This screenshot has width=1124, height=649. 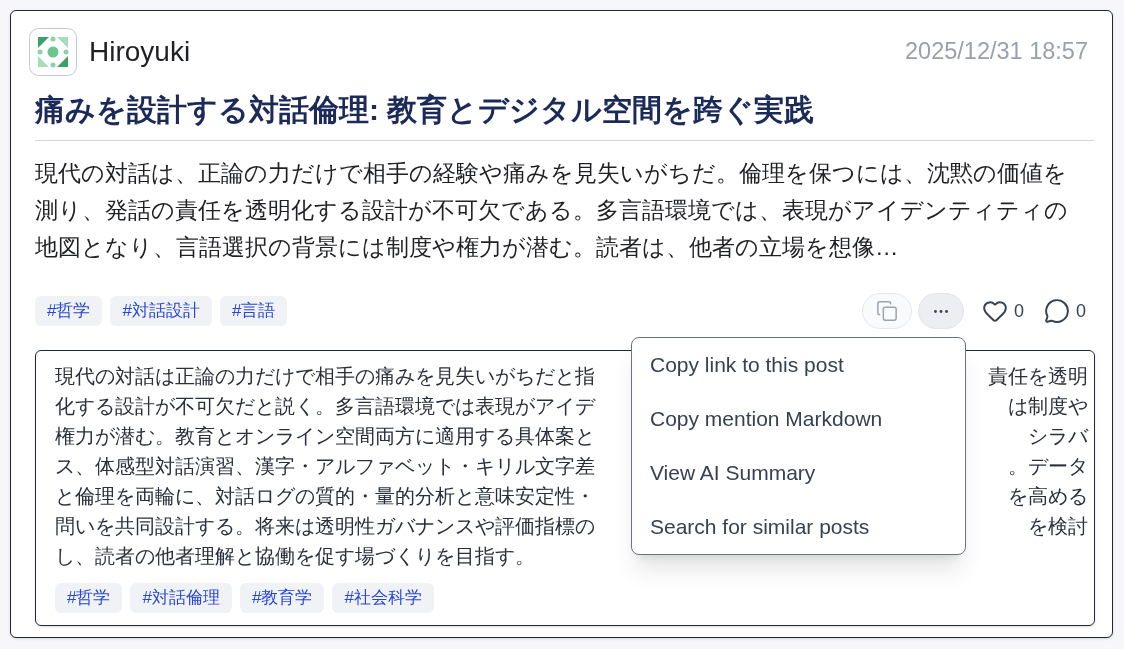 What do you see at coordinates (325, 526) in the screenshot?
I see `summary-text: 問いを共同設計する。将来は透明性ガバナンスや評価指標の` at bounding box center [325, 526].